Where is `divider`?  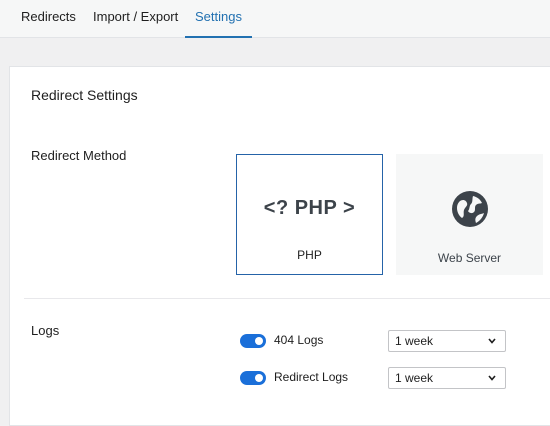 divider is located at coordinates (287, 298).